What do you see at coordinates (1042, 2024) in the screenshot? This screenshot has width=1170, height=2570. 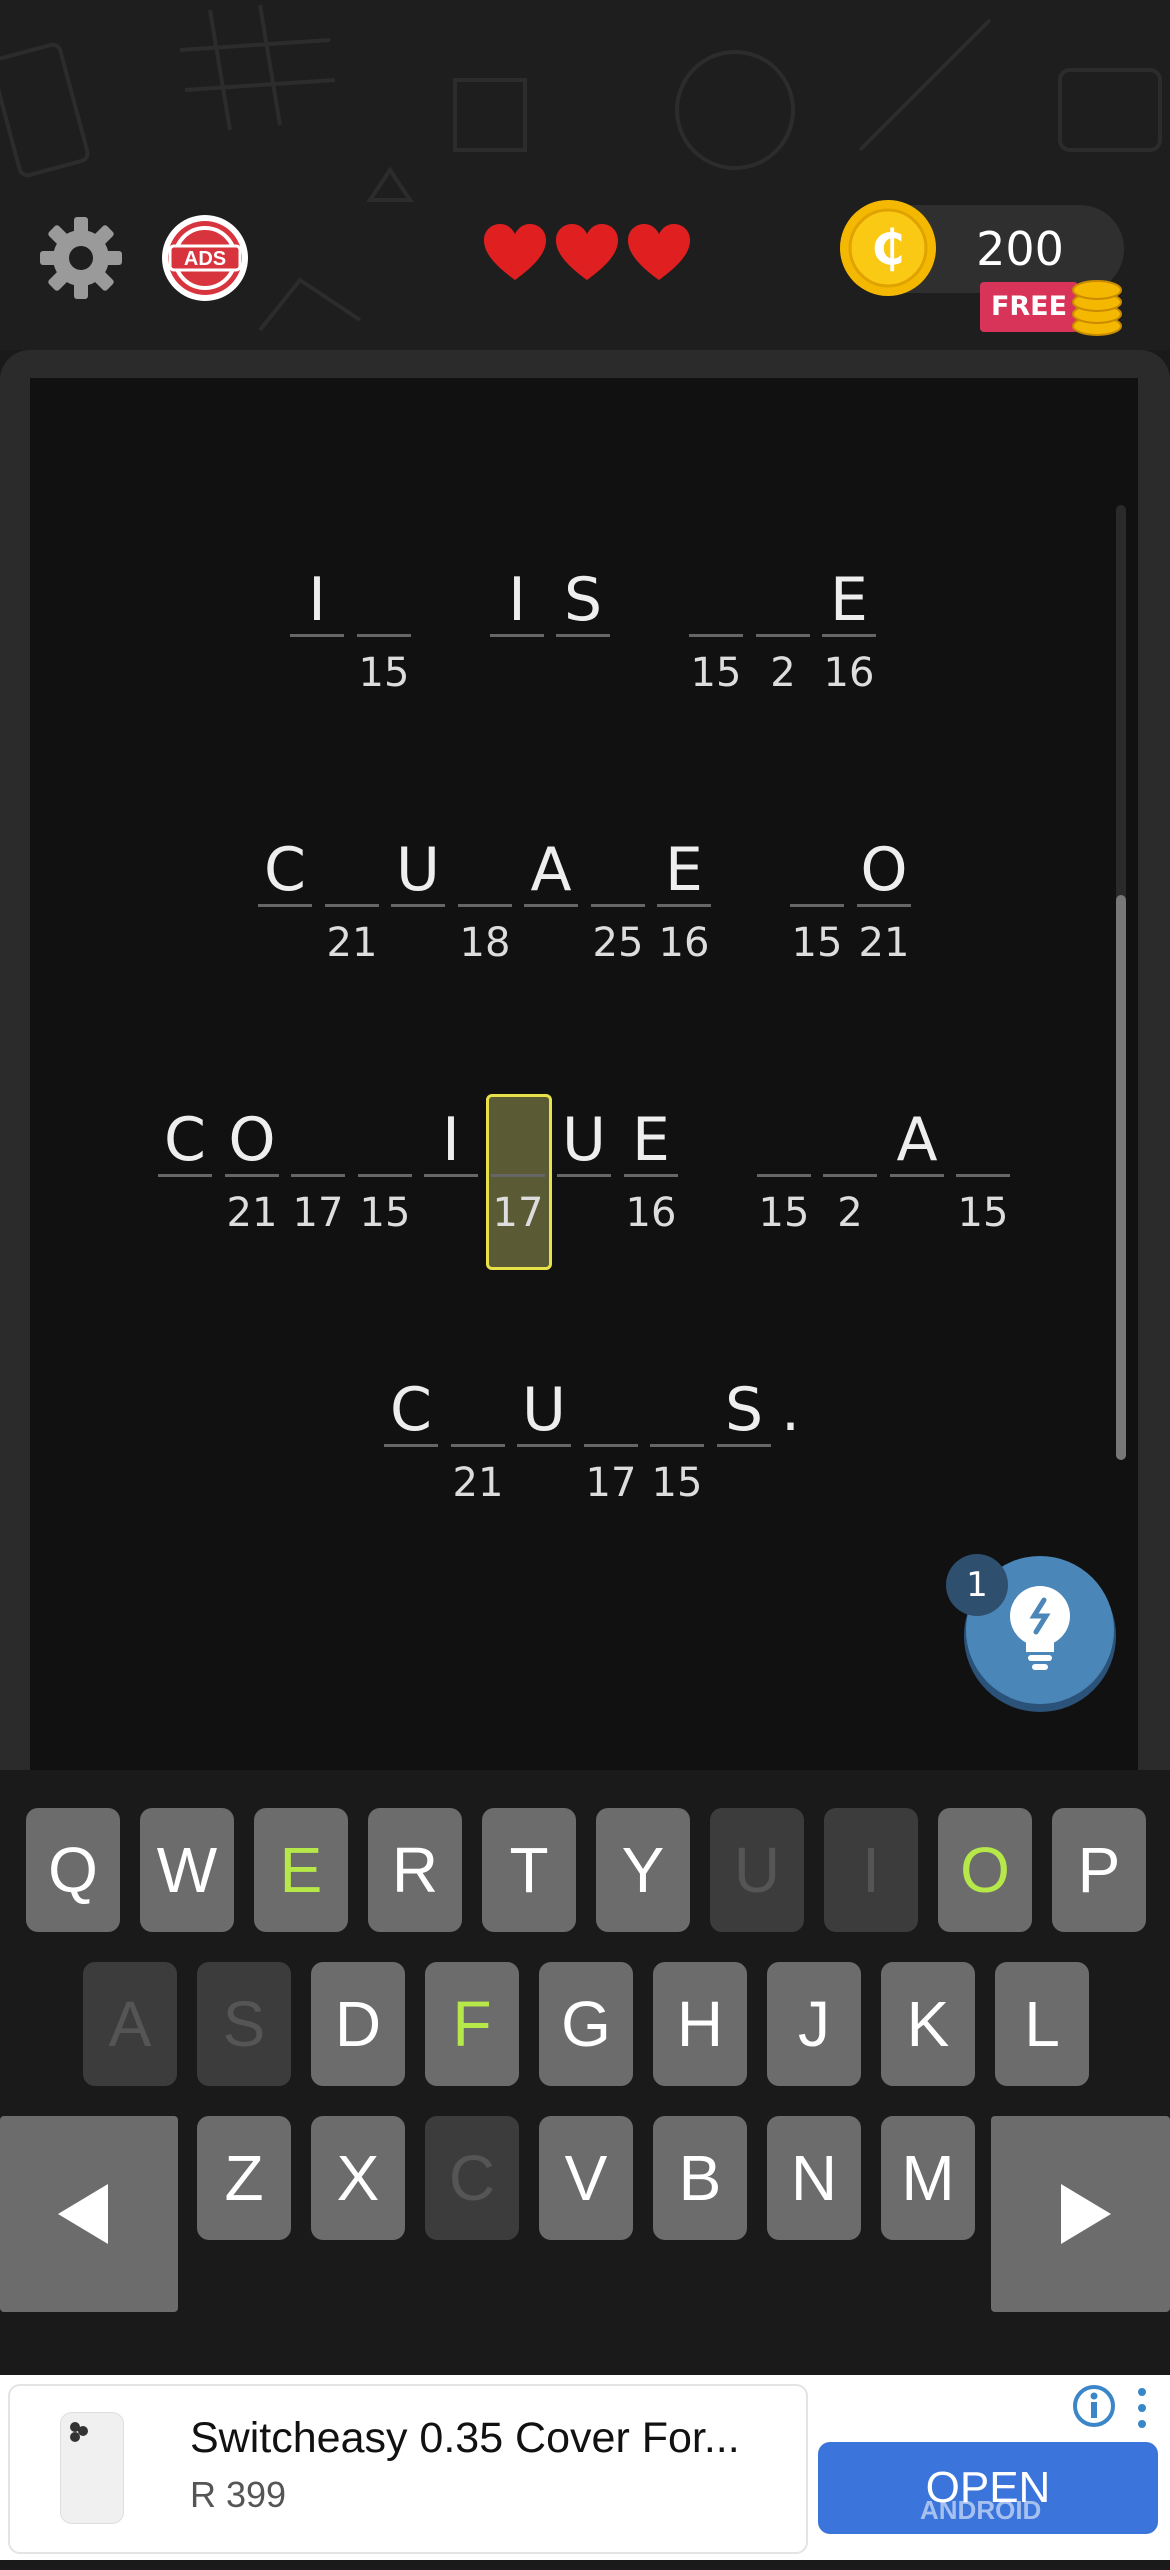 I see `key-l: L` at bounding box center [1042, 2024].